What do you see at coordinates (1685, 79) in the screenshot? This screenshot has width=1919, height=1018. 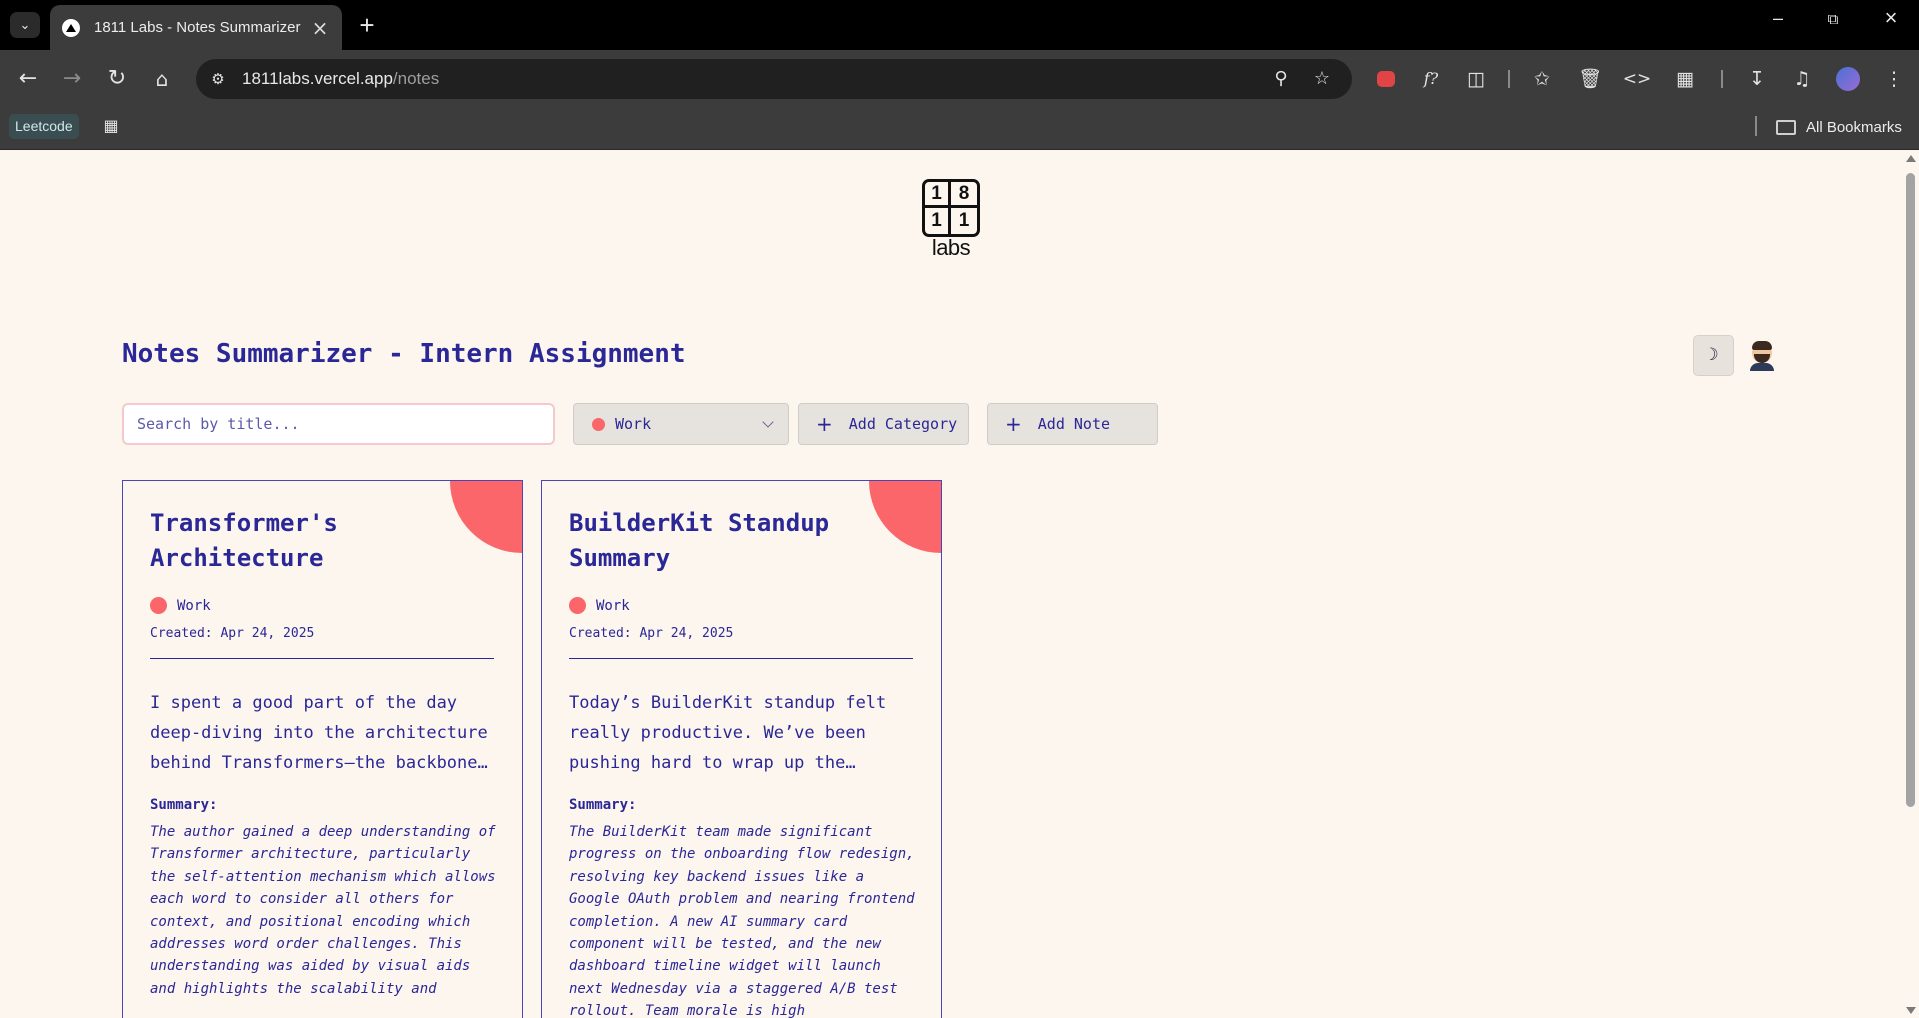 I see `side-panel-icon: ▦` at bounding box center [1685, 79].